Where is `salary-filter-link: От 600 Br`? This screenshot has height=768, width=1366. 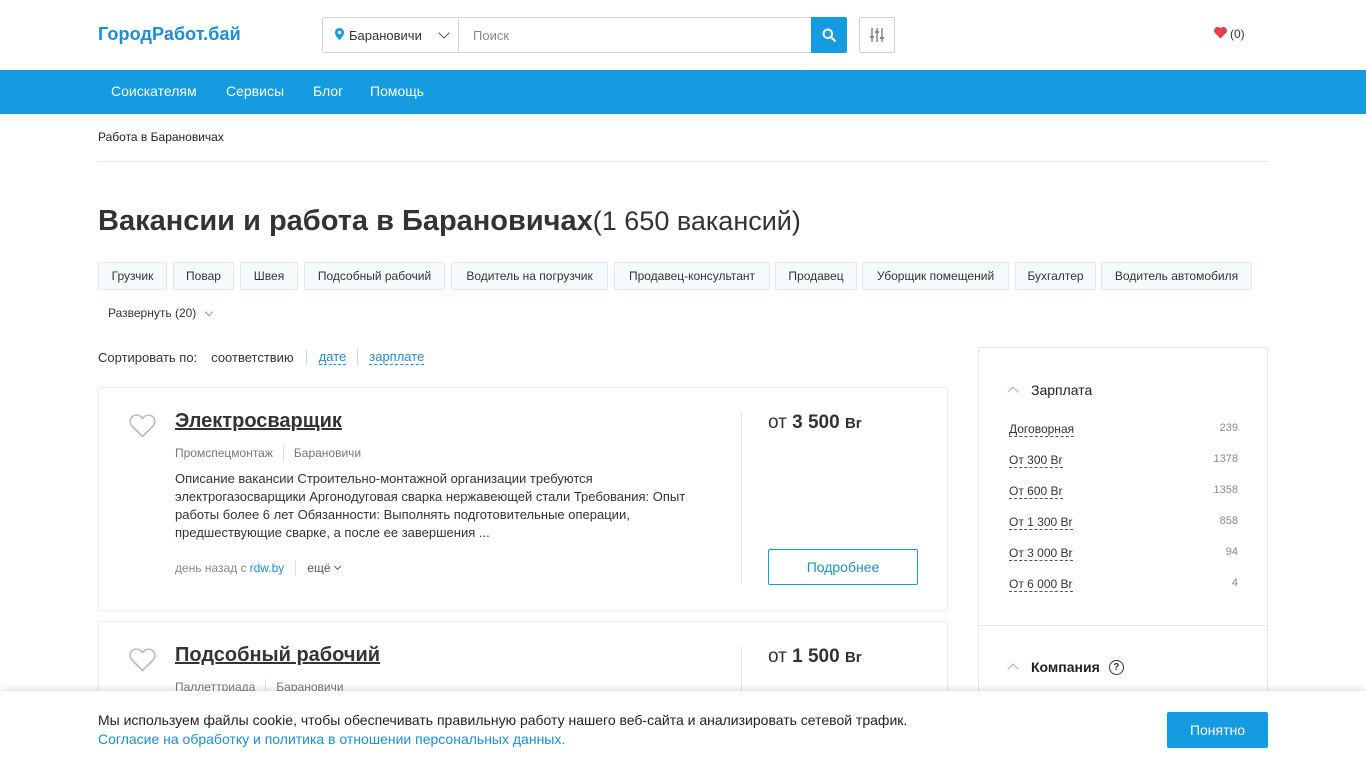
salary-filter-link: От 600 Br is located at coordinates (1036, 491).